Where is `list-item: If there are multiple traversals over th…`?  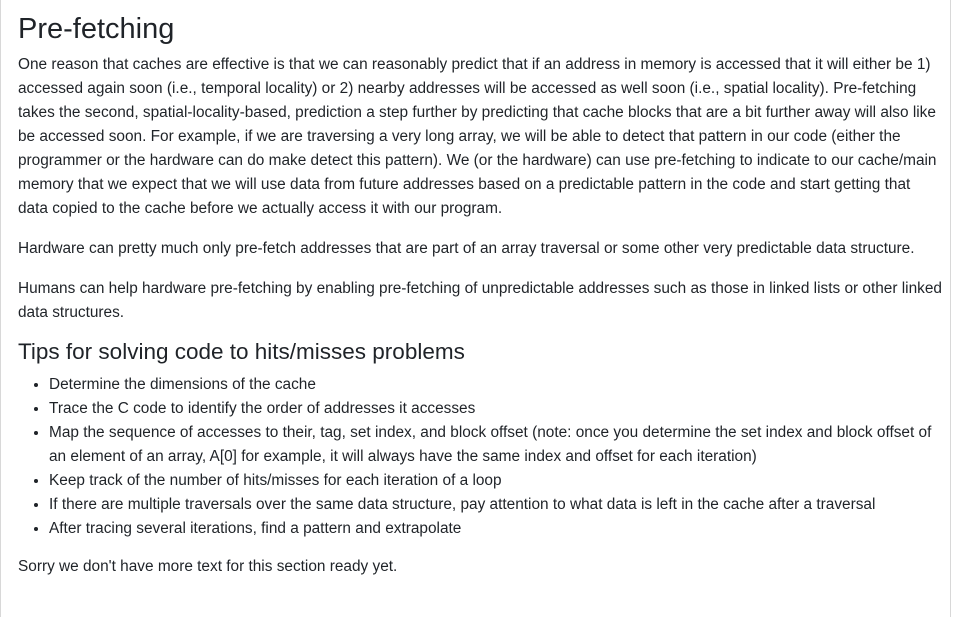
list-item: If there are multiple traversals over th… is located at coordinates (496, 505).